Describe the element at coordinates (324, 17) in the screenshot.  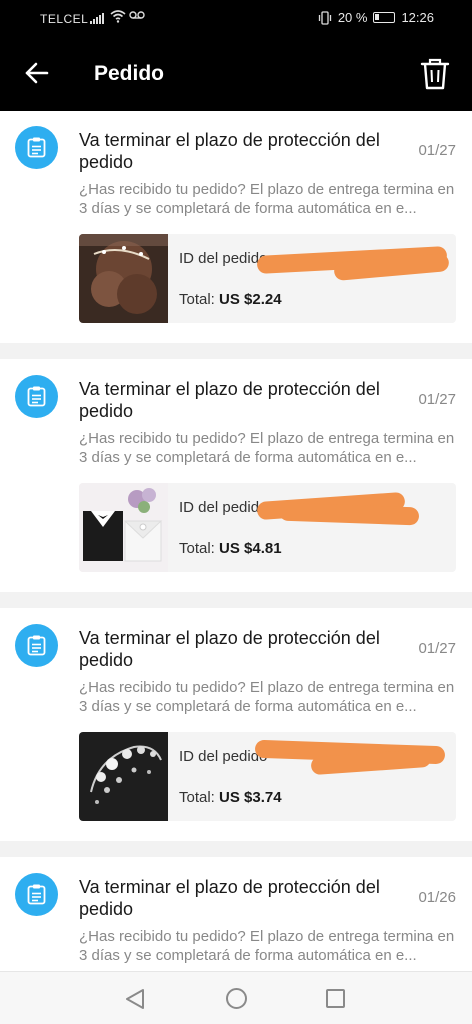
I see `vibrate-icon` at that location.